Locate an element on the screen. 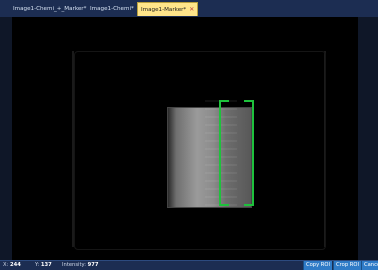 This screenshot has height=270, width=378. tab-label: Image1-Marker* is located at coordinates (164, 10).